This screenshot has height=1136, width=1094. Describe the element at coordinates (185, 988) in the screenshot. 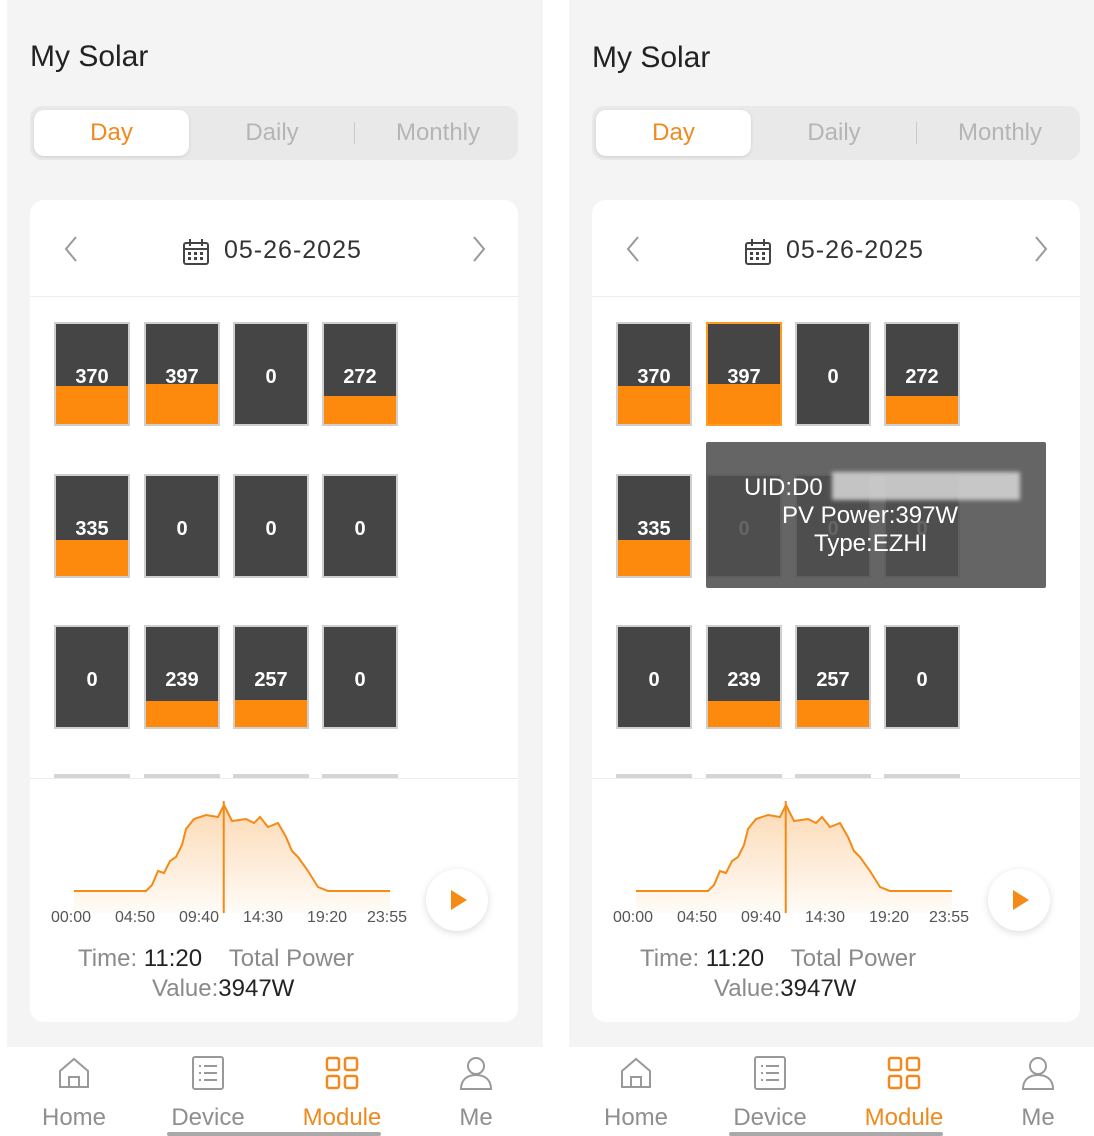

I see `value-label: Value:` at that location.